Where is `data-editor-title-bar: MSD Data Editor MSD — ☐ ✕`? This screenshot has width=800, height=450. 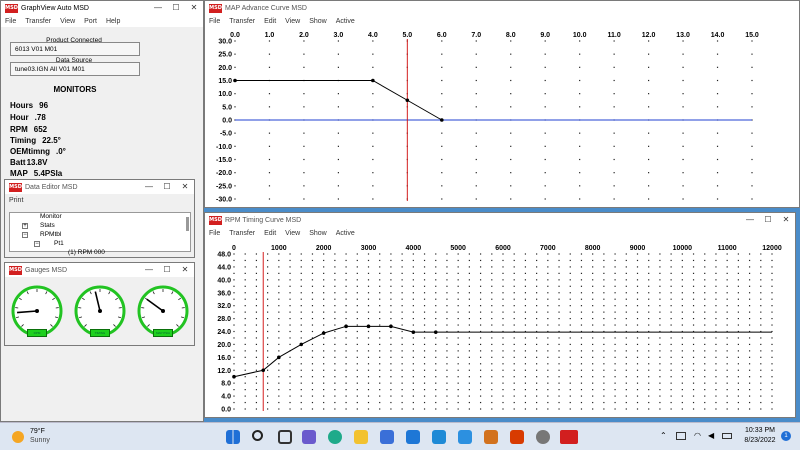 data-editor-title-bar: MSD Data Editor MSD — ☐ ✕ is located at coordinates (99, 187).